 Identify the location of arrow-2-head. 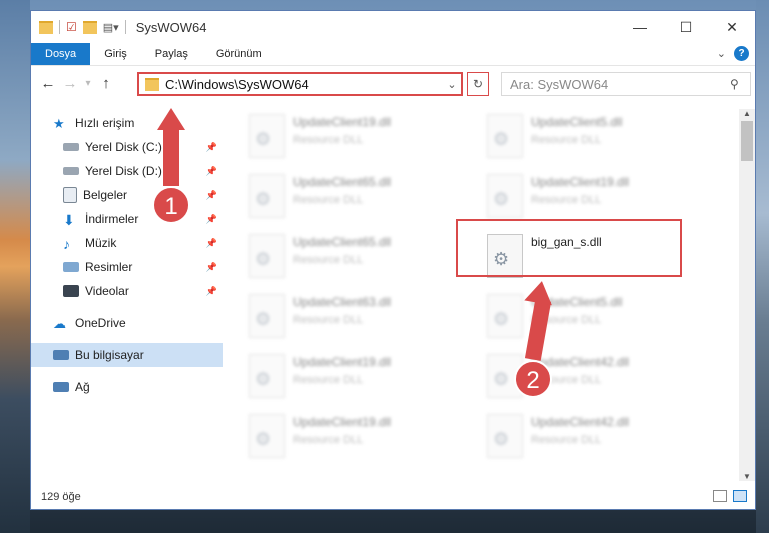
(540, 292).